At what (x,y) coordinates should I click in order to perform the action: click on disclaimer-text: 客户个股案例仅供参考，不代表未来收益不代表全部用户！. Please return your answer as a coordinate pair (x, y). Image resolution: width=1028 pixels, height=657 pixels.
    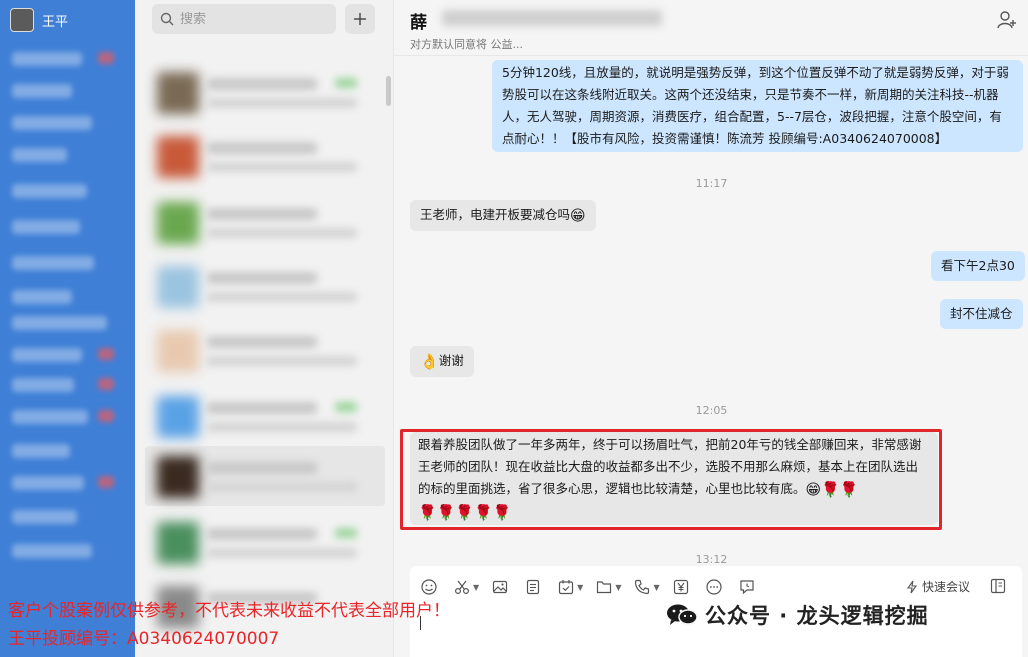
    Looking at the image, I should click on (229, 611).